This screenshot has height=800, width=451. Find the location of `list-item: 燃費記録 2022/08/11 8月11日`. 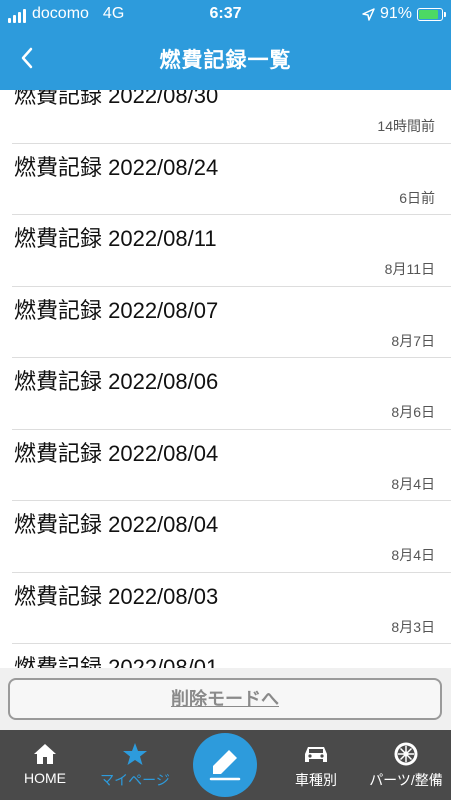

list-item: 燃費記録 2022/08/11 8月11日 is located at coordinates (231, 251).